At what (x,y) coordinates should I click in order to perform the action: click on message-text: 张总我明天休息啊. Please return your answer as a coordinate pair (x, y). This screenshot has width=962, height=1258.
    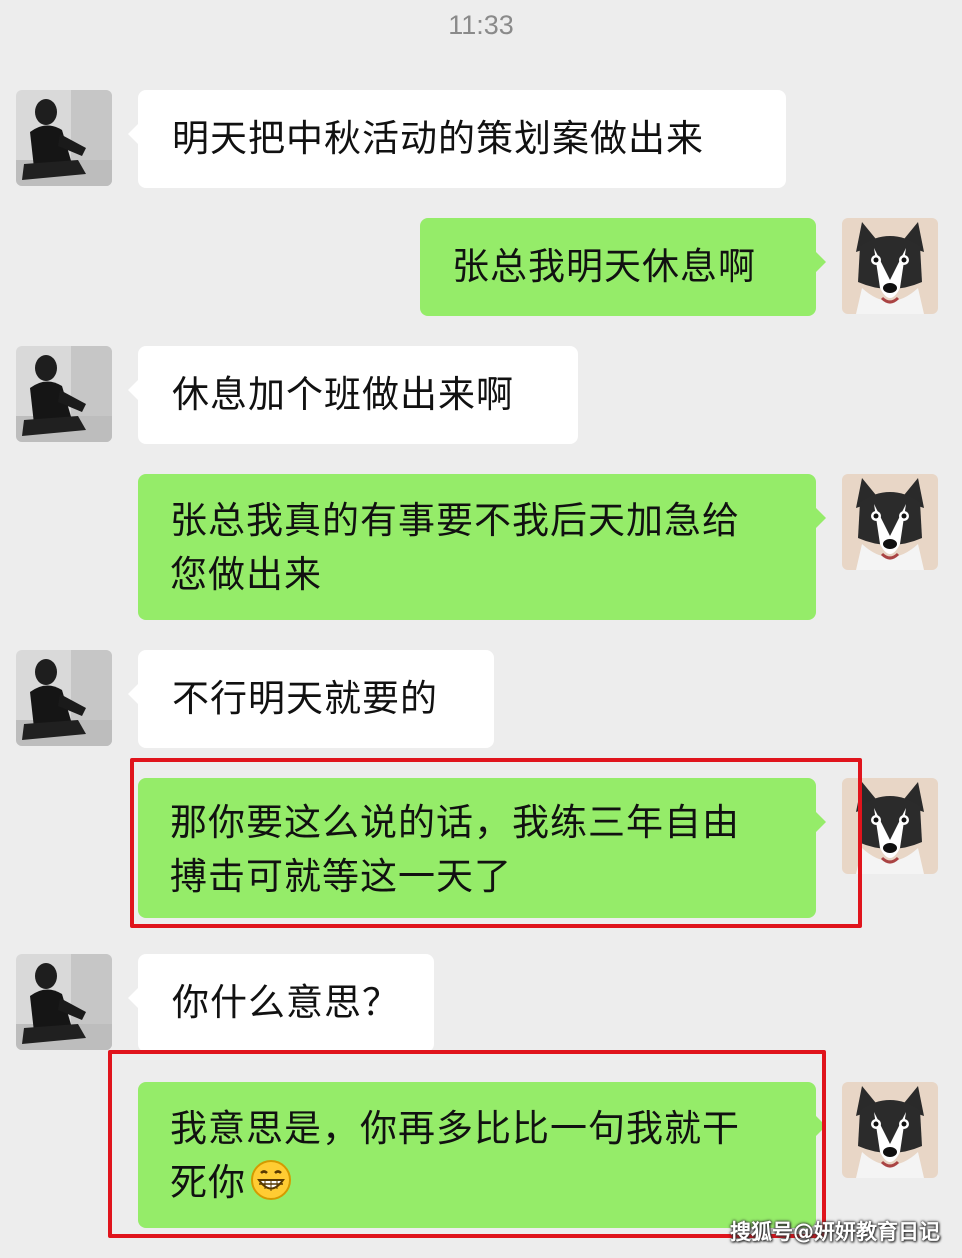
    Looking at the image, I should click on (604, 266).